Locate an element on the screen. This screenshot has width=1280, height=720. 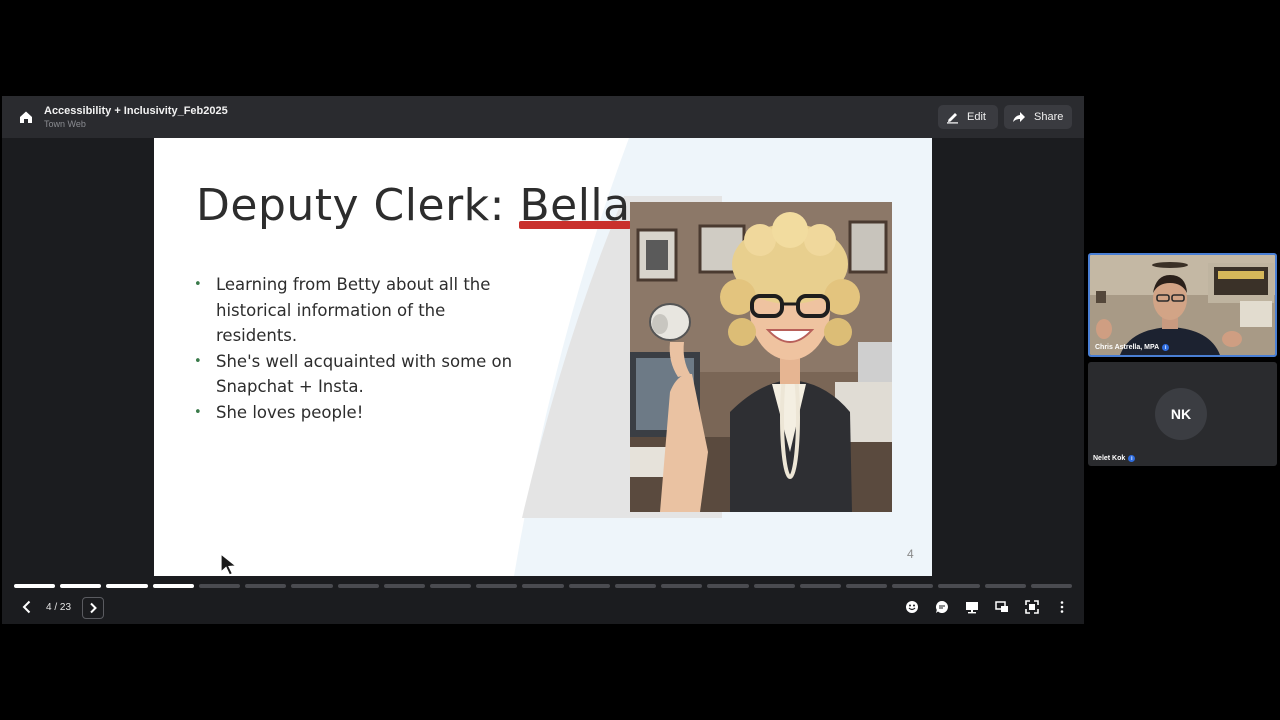
share-label: Share is located at coordinates (1049, 117).